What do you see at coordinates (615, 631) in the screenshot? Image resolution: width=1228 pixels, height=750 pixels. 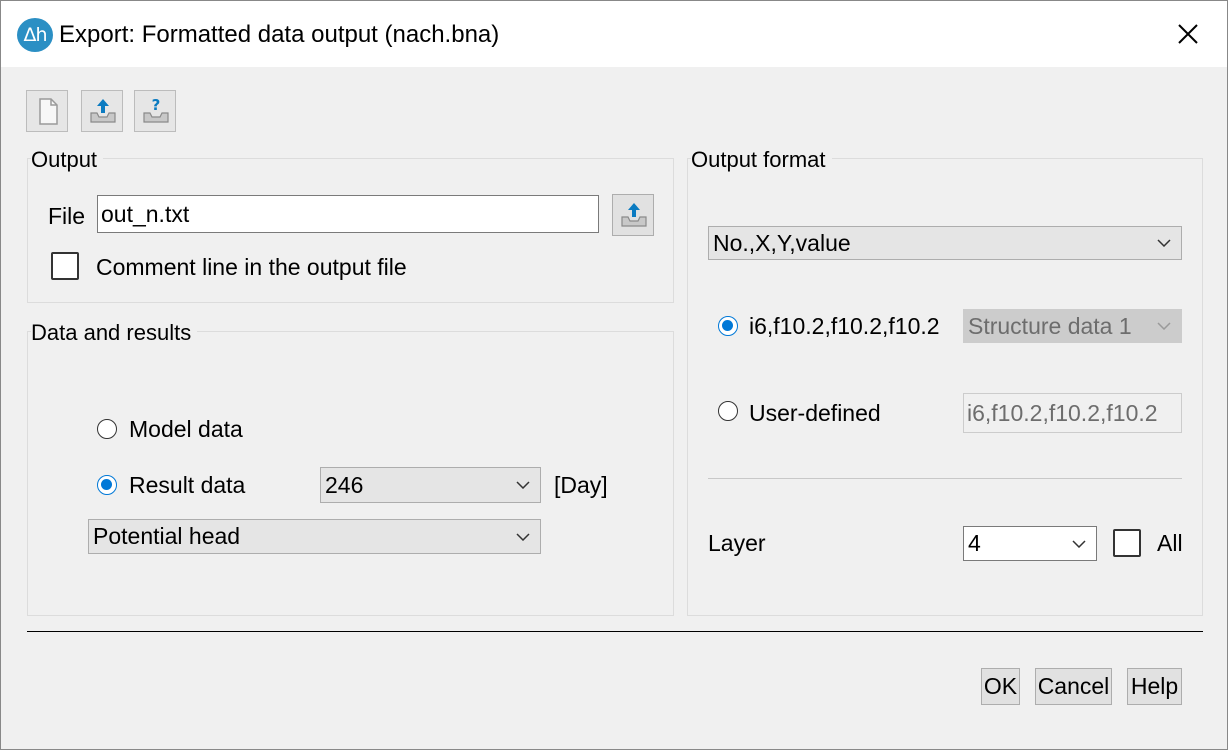 I see `bottom-divider` at bounding box center [615, 631].